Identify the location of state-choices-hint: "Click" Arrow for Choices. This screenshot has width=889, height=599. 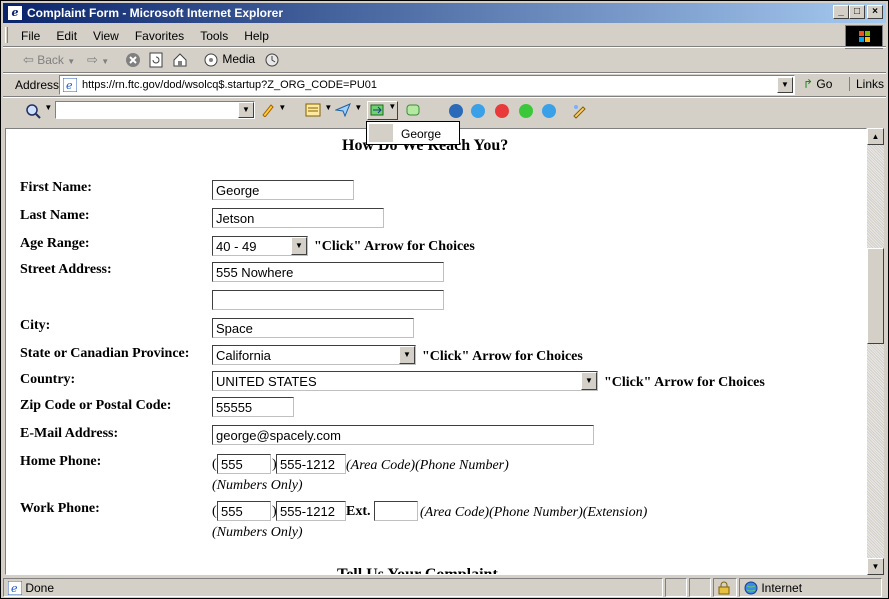
(502, 356).